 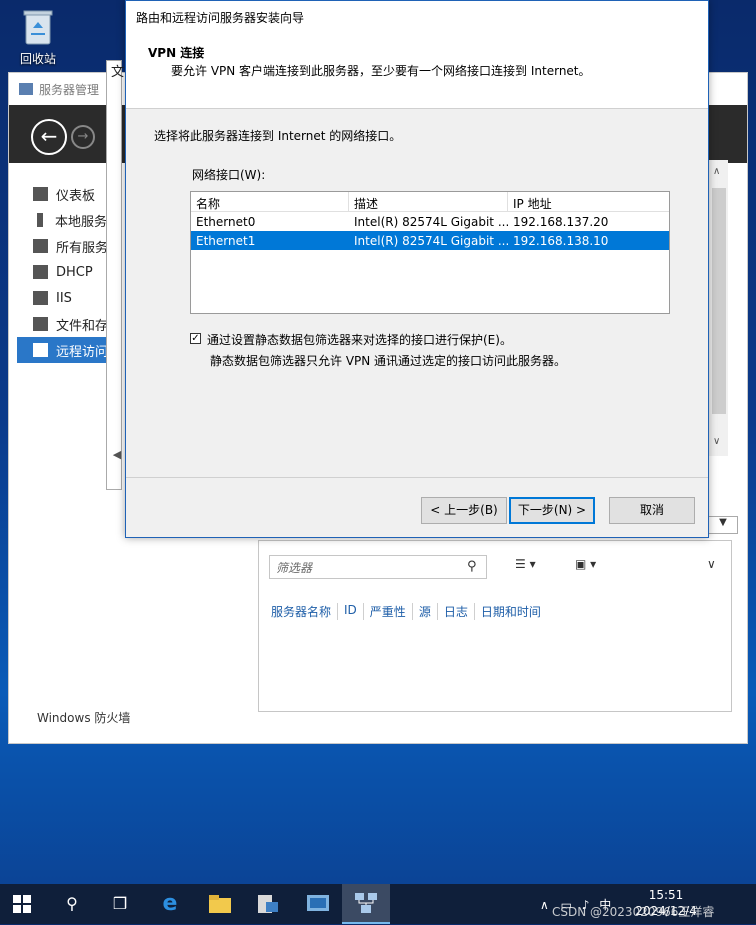 What do you see at coordinates (495, 626) in the screenshot?
I see `events-panel: 筛选器 ⚲ ☰ ▾ ▣ ▾ ∨ 服务器名称 ID 严重性 源 日志 日期和时间` at bounding box center [495, 626].